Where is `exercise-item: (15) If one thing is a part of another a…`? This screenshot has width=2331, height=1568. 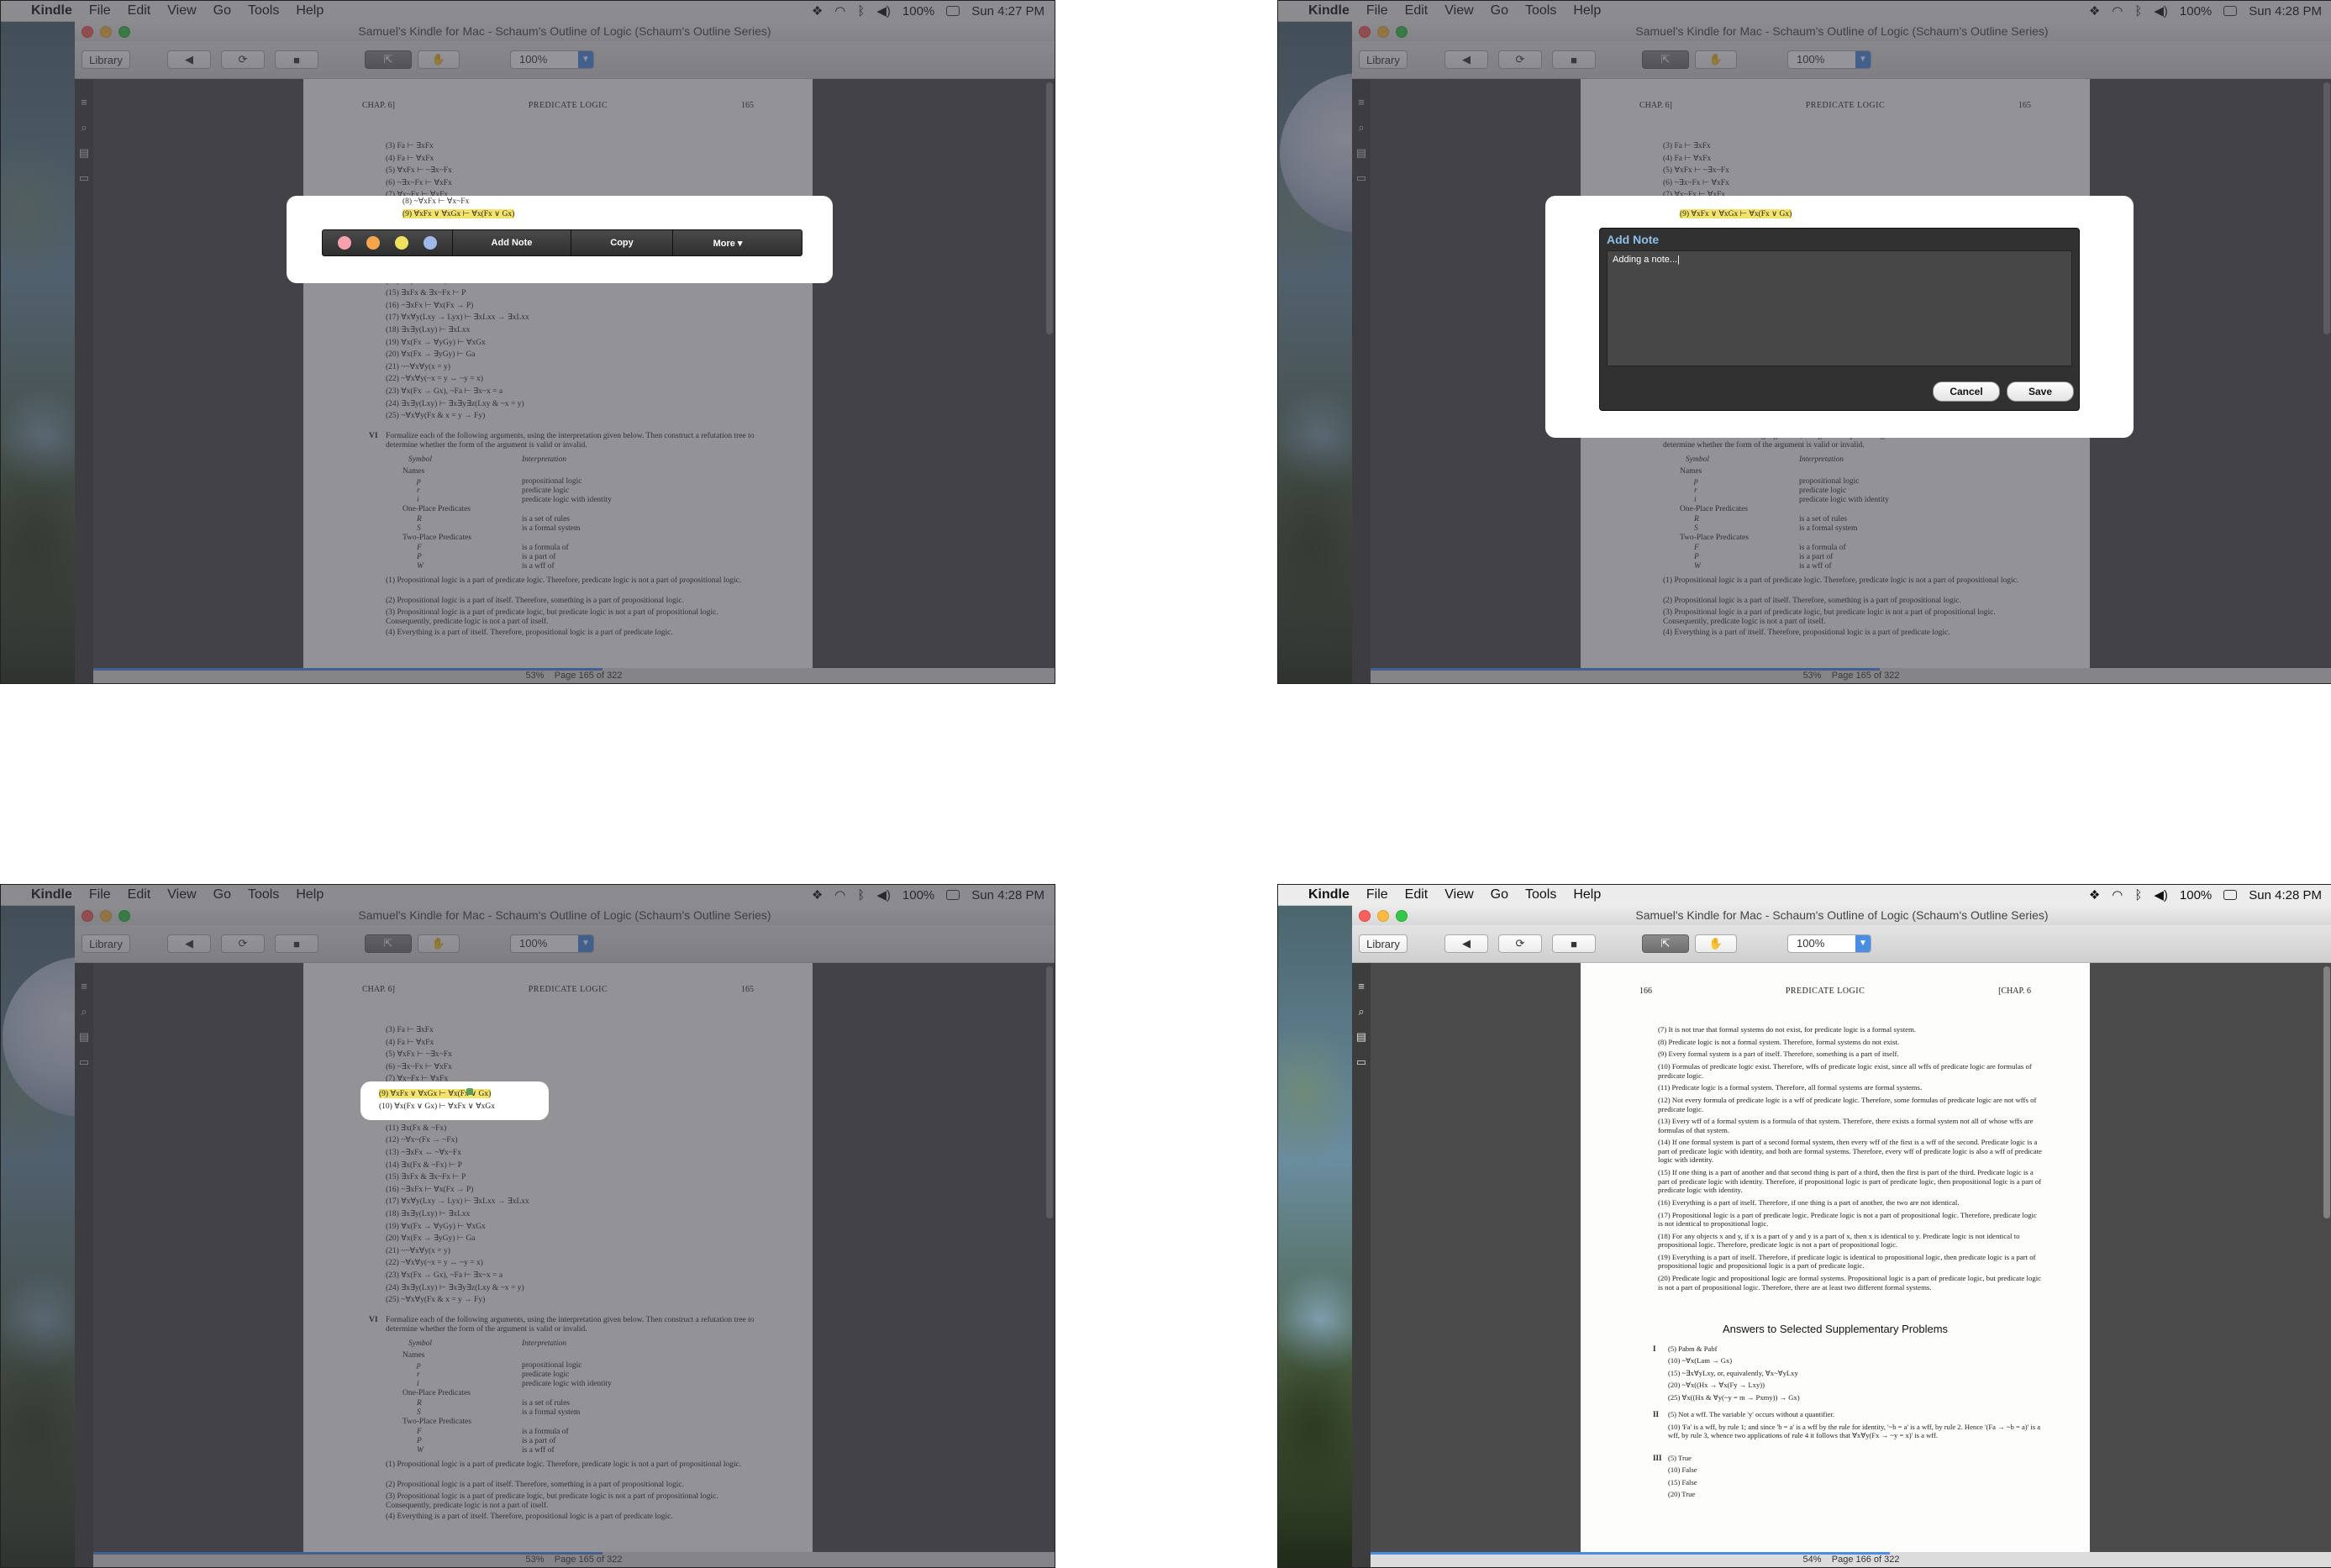
exercise-item: (15) If one thing is a part of another a… is located at coordinates (1850, 1182).